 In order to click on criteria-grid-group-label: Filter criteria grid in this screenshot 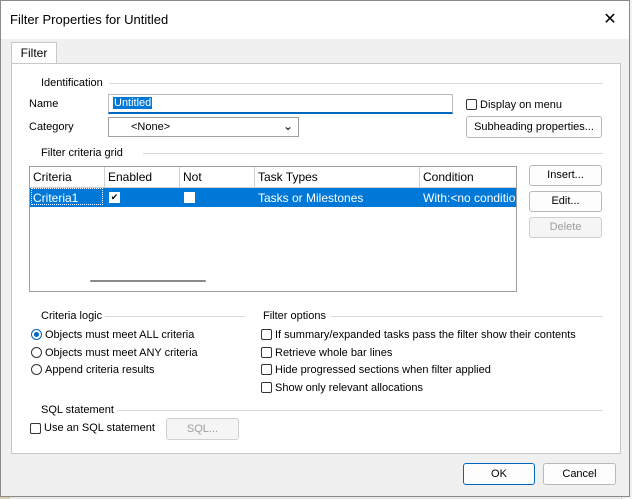, I will do `click(82, 153)`.